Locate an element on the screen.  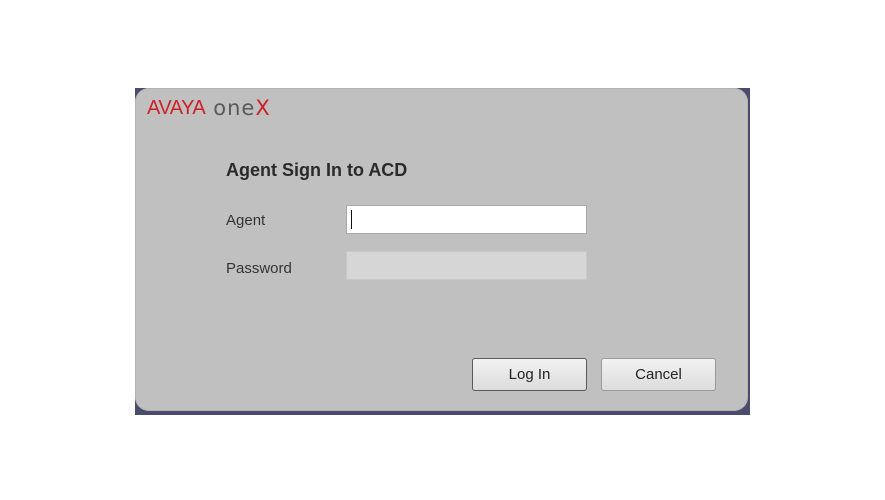
log-in-button: Log In is located at coordinates (529, 374).